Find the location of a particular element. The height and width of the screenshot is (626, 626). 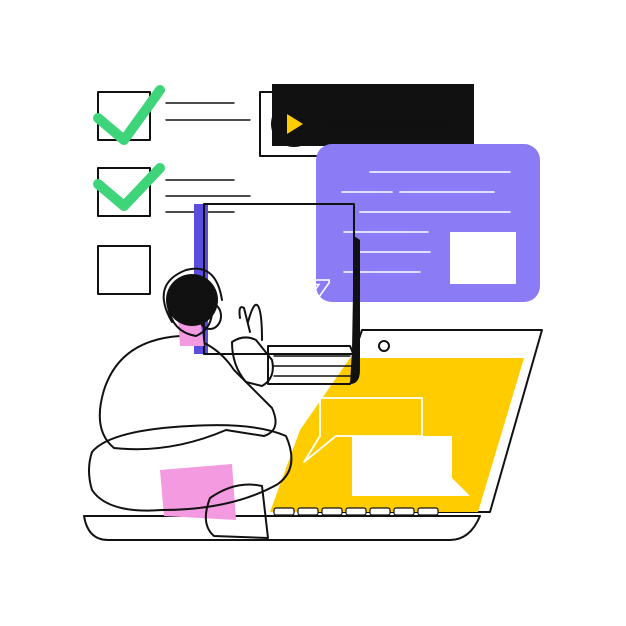

book-letter-a: A is located at coordinates (249, 249).